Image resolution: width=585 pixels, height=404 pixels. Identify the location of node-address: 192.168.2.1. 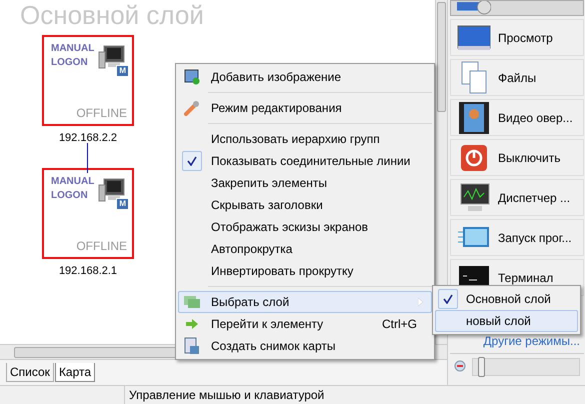
(88, 271).